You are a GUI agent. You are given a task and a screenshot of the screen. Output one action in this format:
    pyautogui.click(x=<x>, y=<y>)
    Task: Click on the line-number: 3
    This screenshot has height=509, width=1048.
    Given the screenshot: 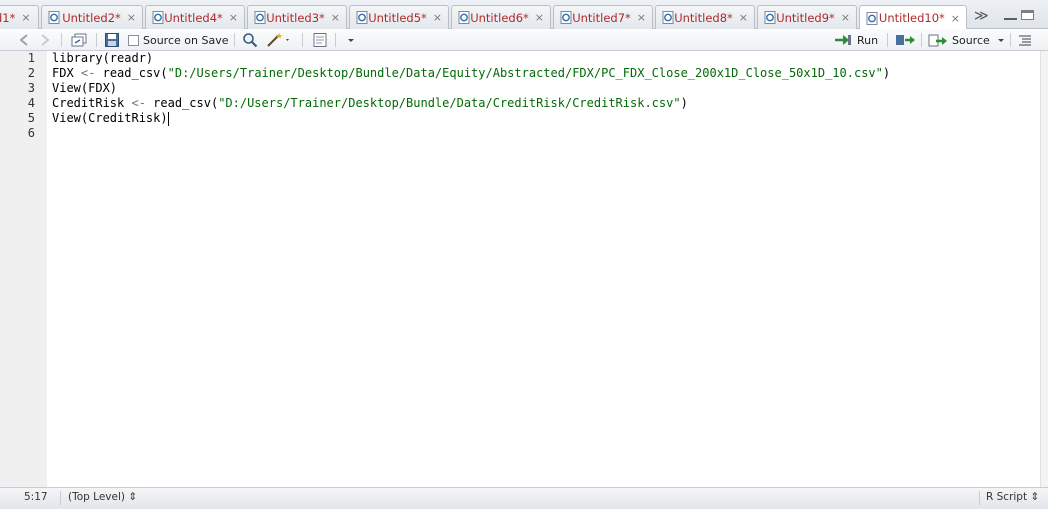 What is the action you would take?
    pyautogui.click(x=31, y=88)
    